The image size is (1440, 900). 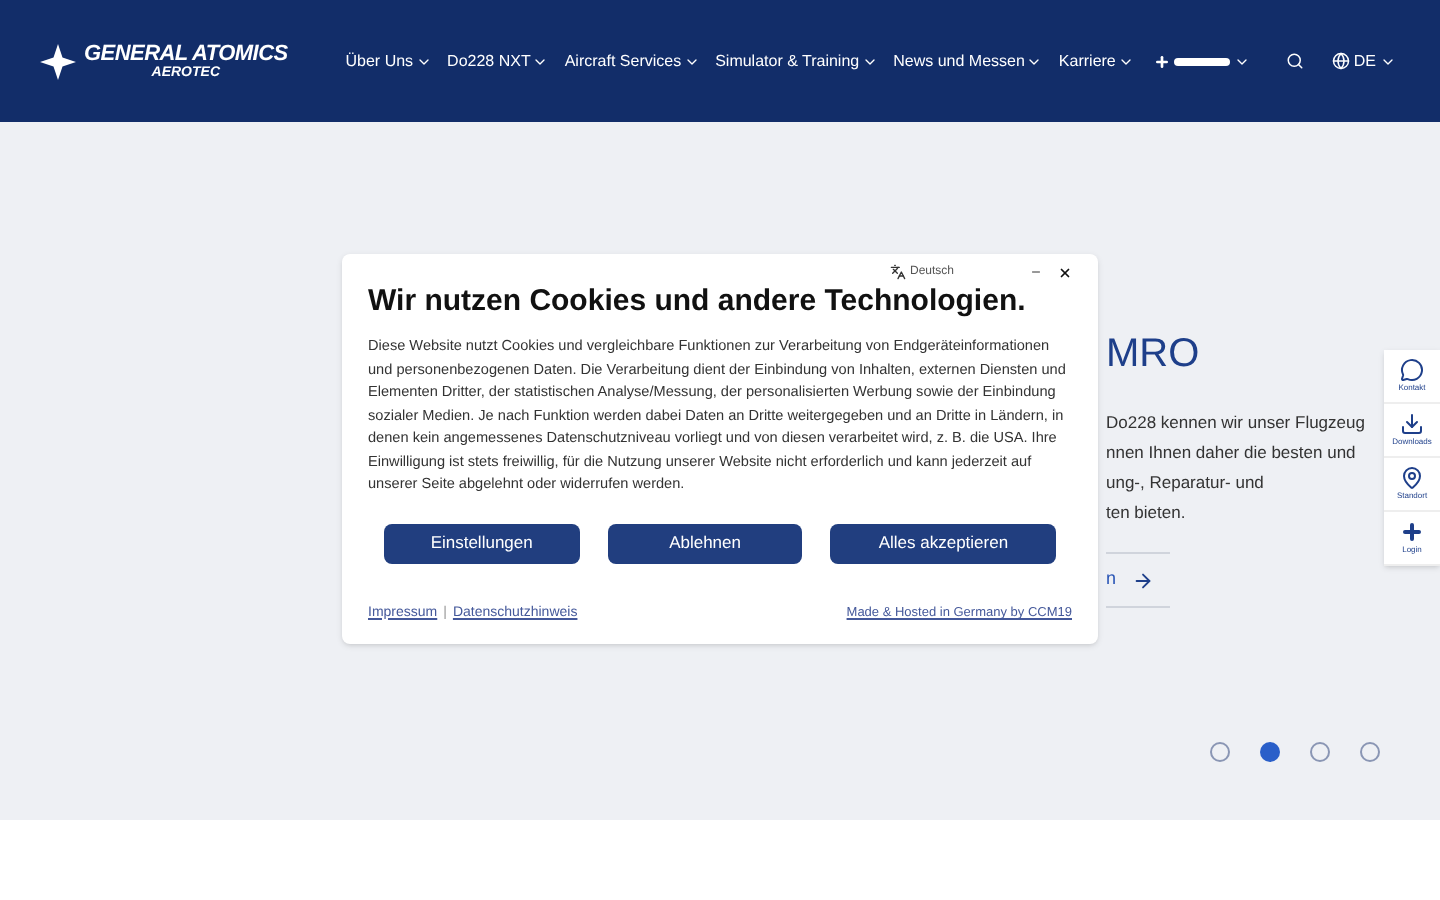 What do you see at coordinates (482, 543) in the screenshot?
I see `dialog-button: Einstellungen` at bounding box center [482, 543].